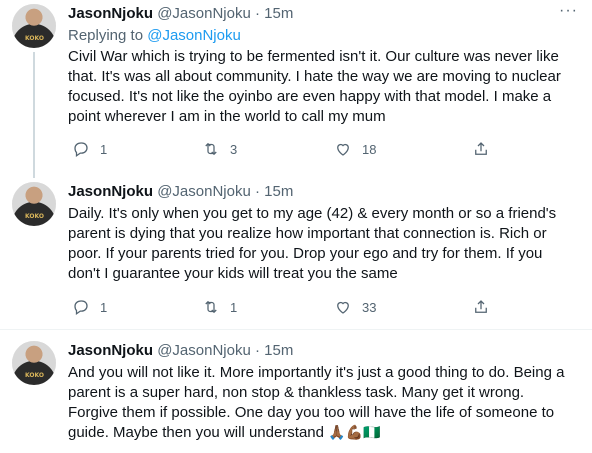 The image size is (592, 453). I want to click on replying-to-label: Replying to, so click(106, 35).